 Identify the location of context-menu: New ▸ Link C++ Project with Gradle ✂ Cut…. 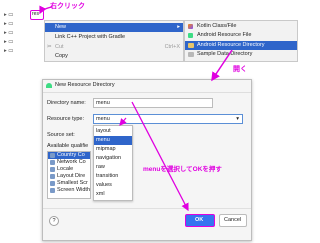
(114, 41).